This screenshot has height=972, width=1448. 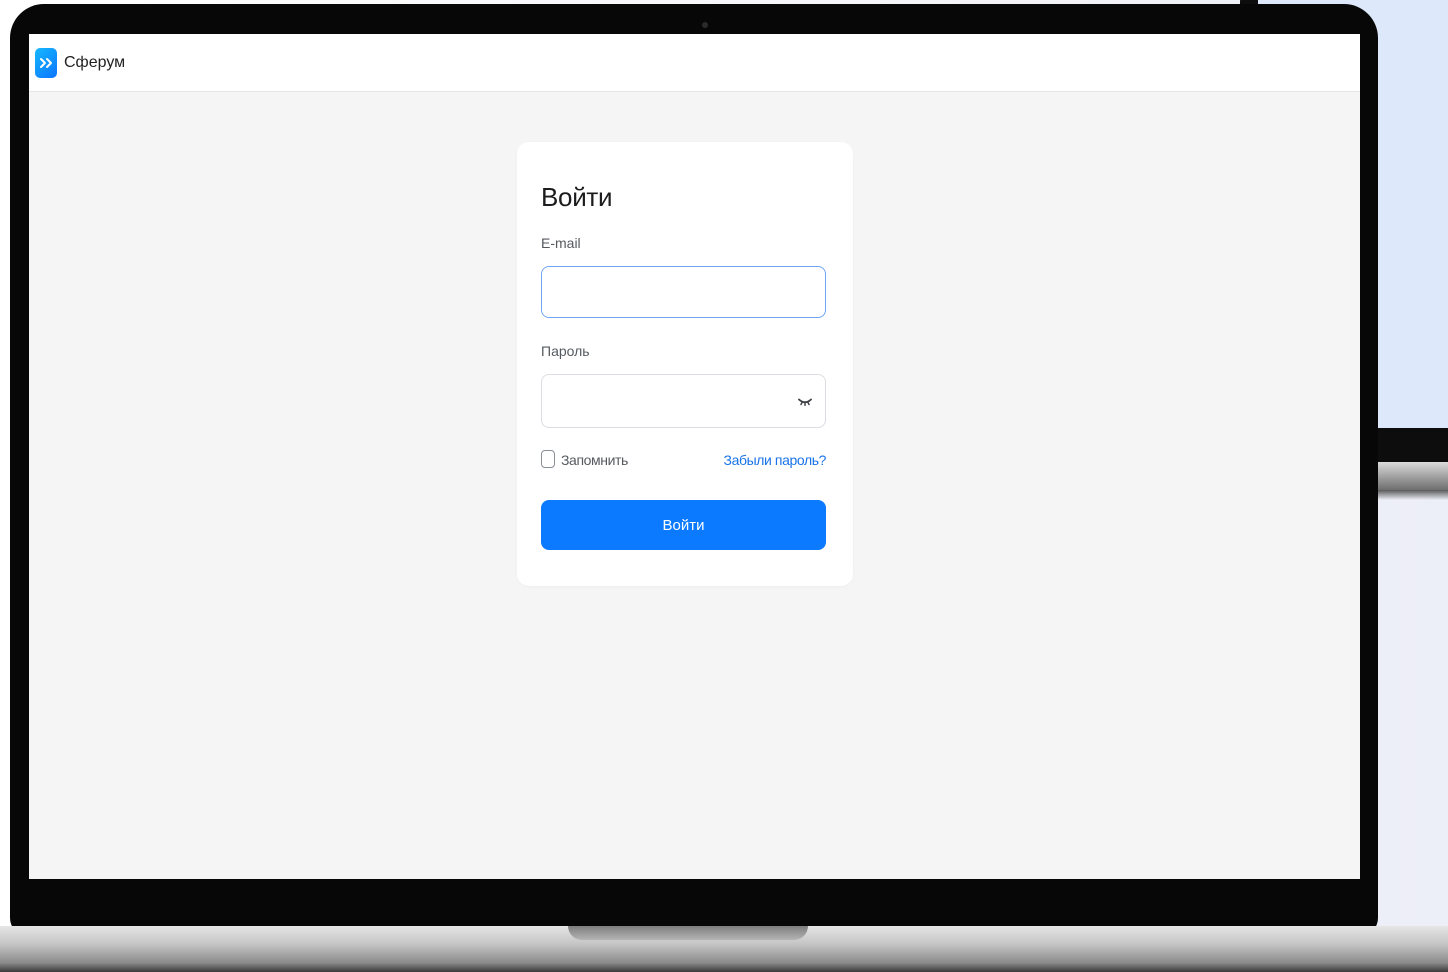 What do you see at coordinates (805, 402) in the screenshot?
I see `eye-closed-icon` at bounding box center [805, 402].